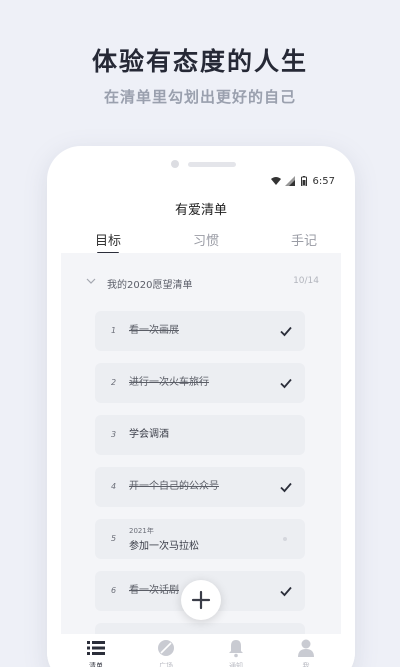 This screenshot has width=400, height=667. Describe the element at coordinates (323, 181) in the screenshot. I see `status-time: 6:57` at that location.